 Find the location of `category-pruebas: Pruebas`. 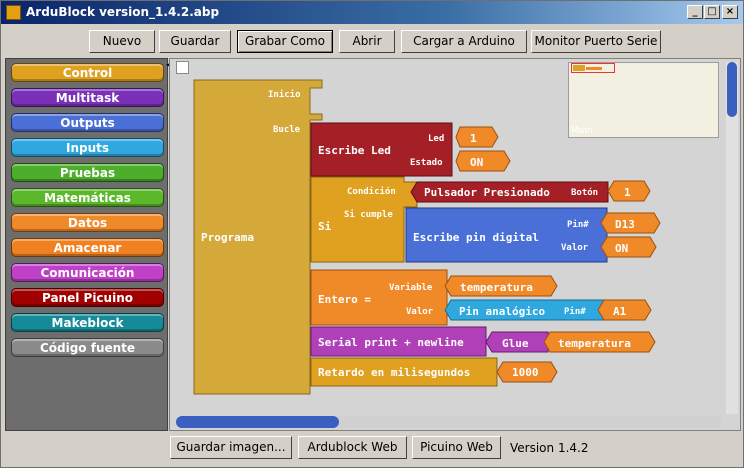

category-pruebas: Pruebas is located at coordinates (87, 172).